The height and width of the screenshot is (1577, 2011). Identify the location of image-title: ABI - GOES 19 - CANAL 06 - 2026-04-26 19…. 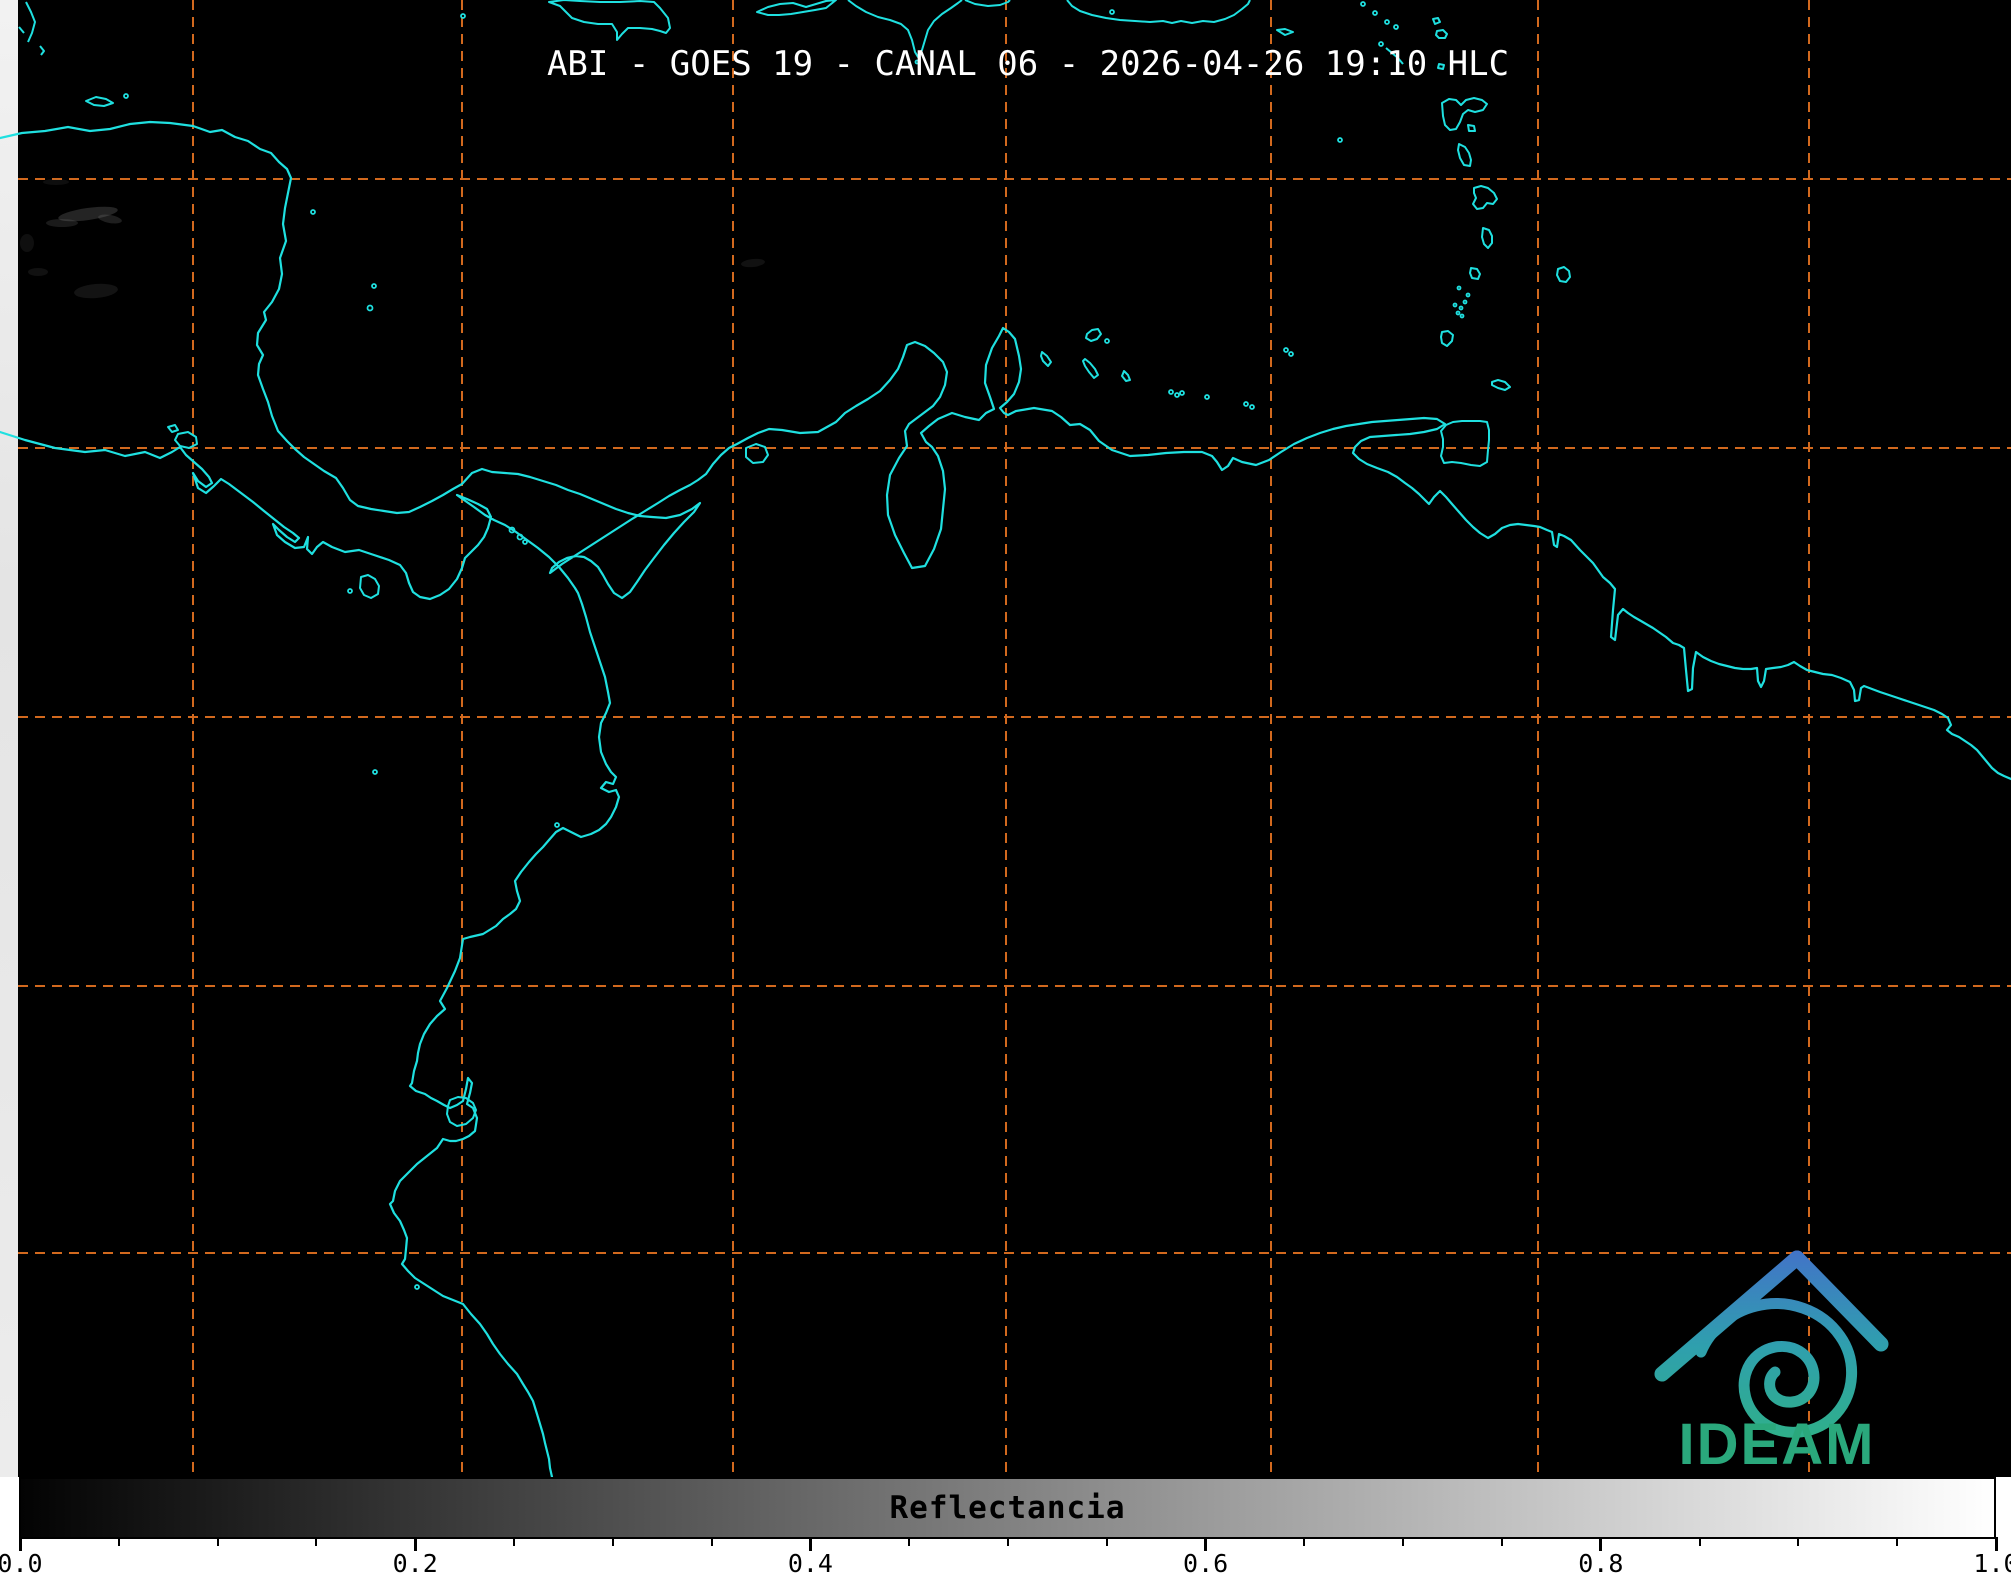
(1028, 64).